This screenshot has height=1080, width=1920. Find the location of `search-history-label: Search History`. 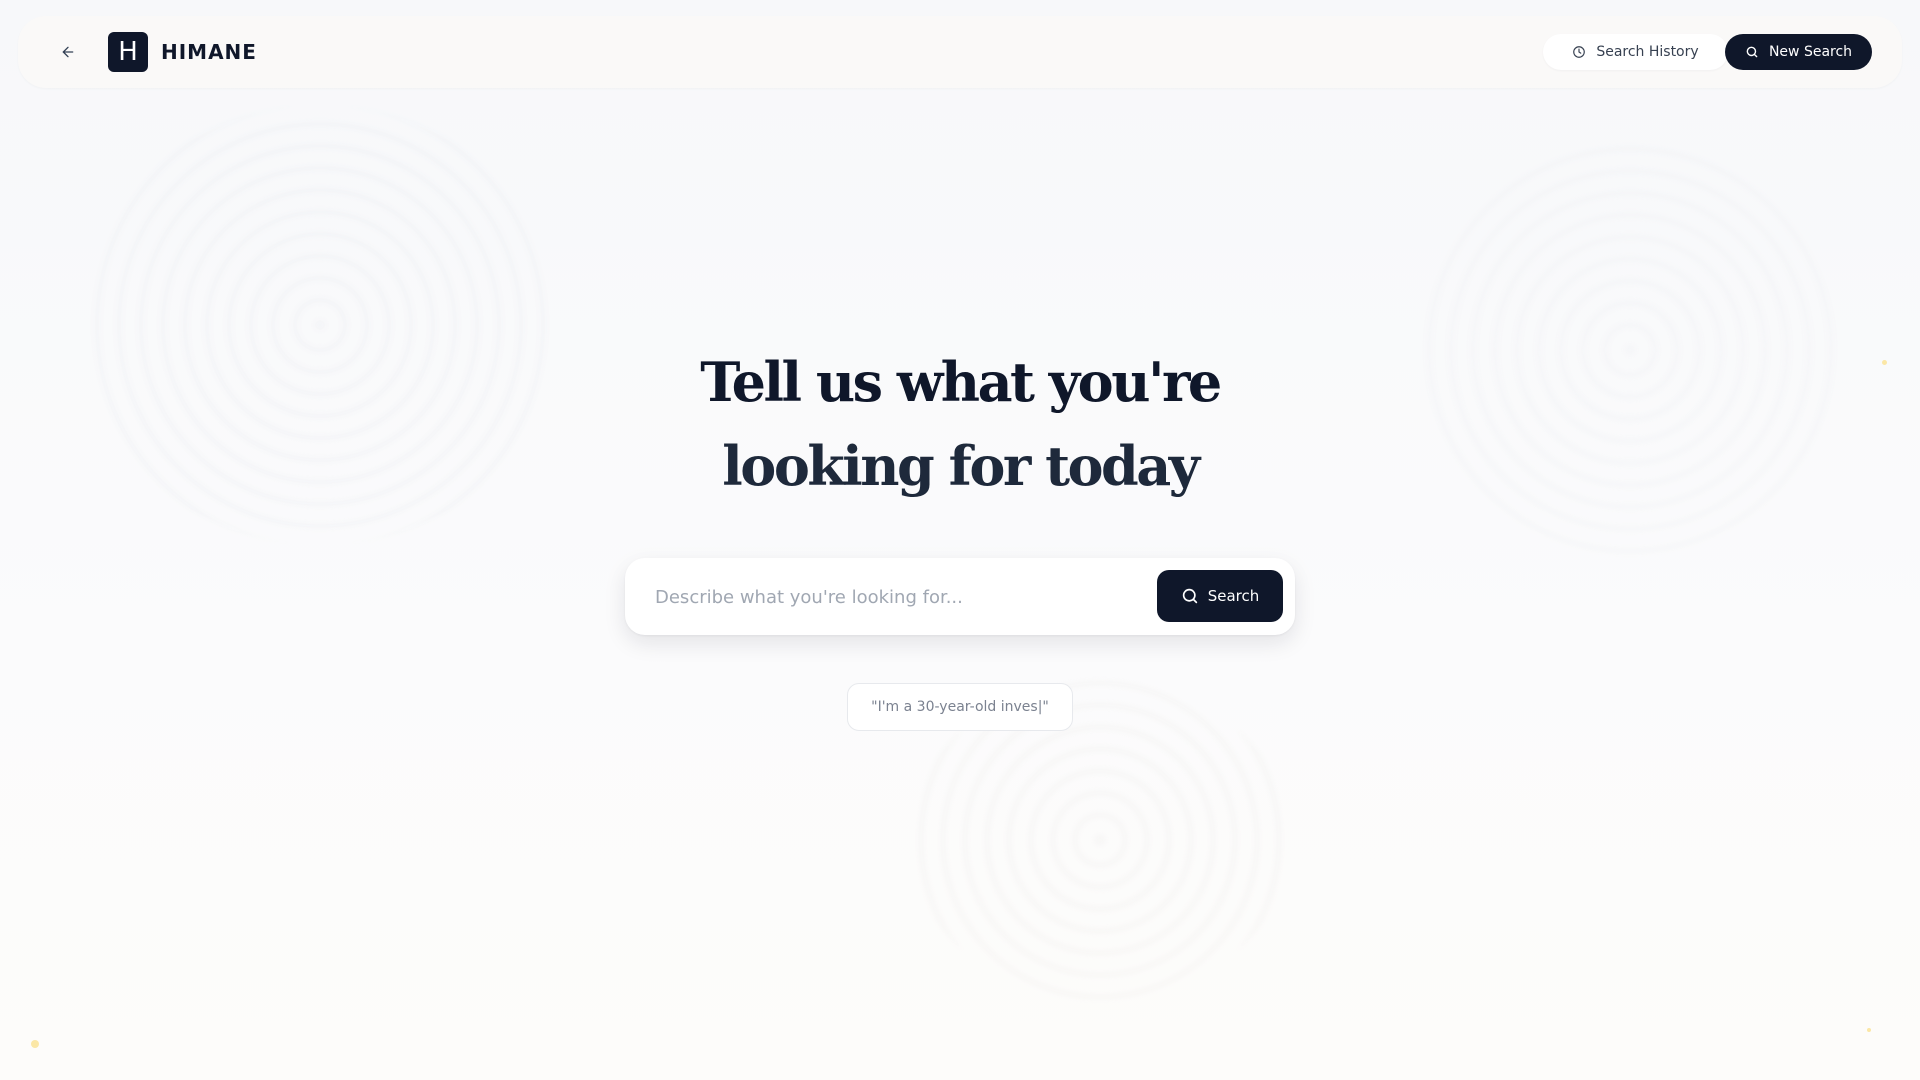

search-history-label: Search History is located at coordinates (1647, 52).